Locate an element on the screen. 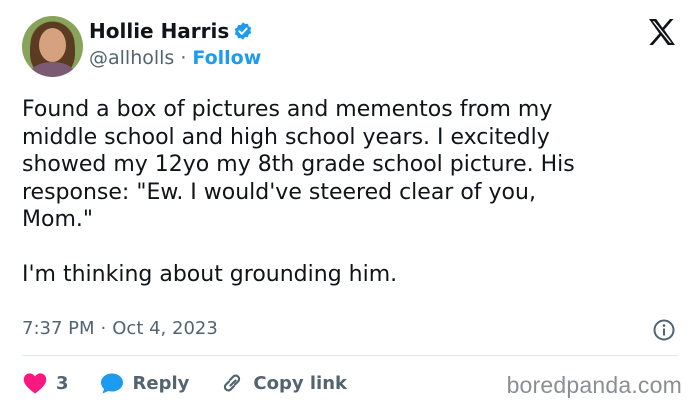 The image size is (700, 410). name-row: Hollie Harris is located at coordinates (171, 31).